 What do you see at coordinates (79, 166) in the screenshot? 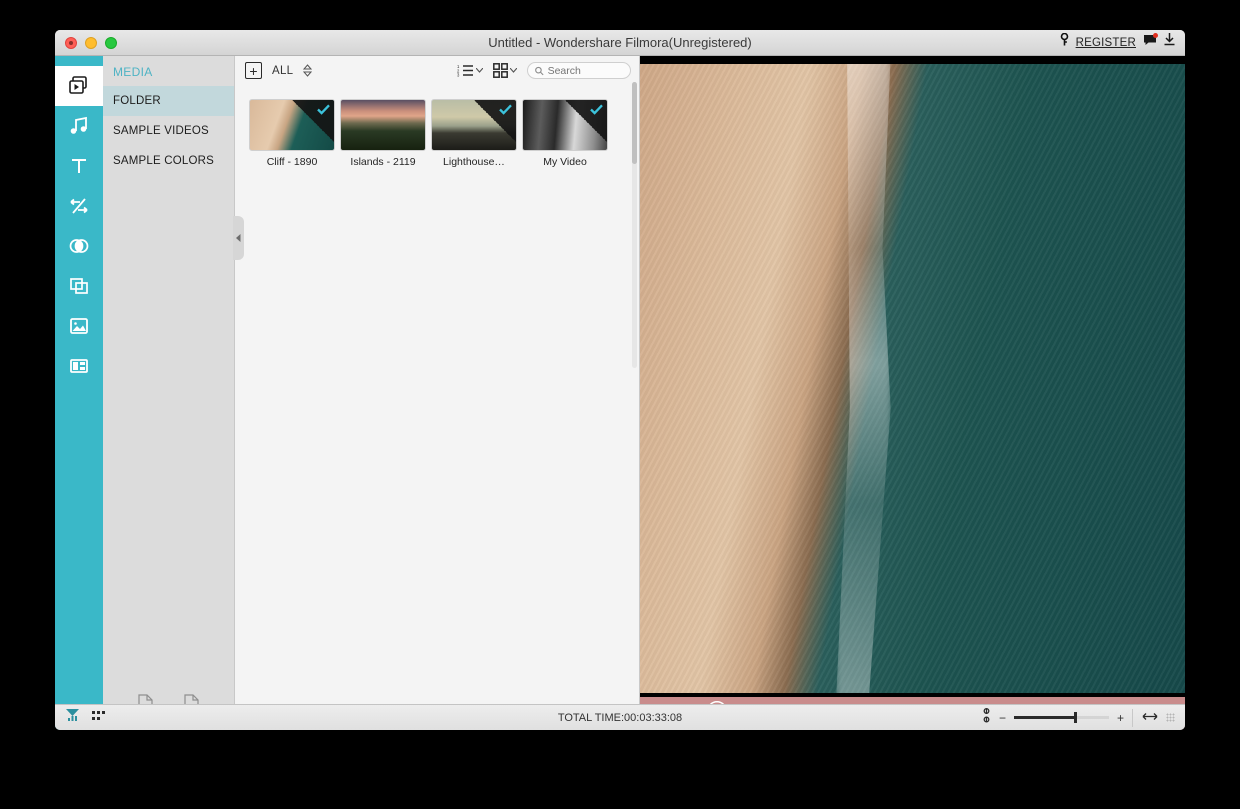
I see `titles-tab` at bounding box center [79, 166].